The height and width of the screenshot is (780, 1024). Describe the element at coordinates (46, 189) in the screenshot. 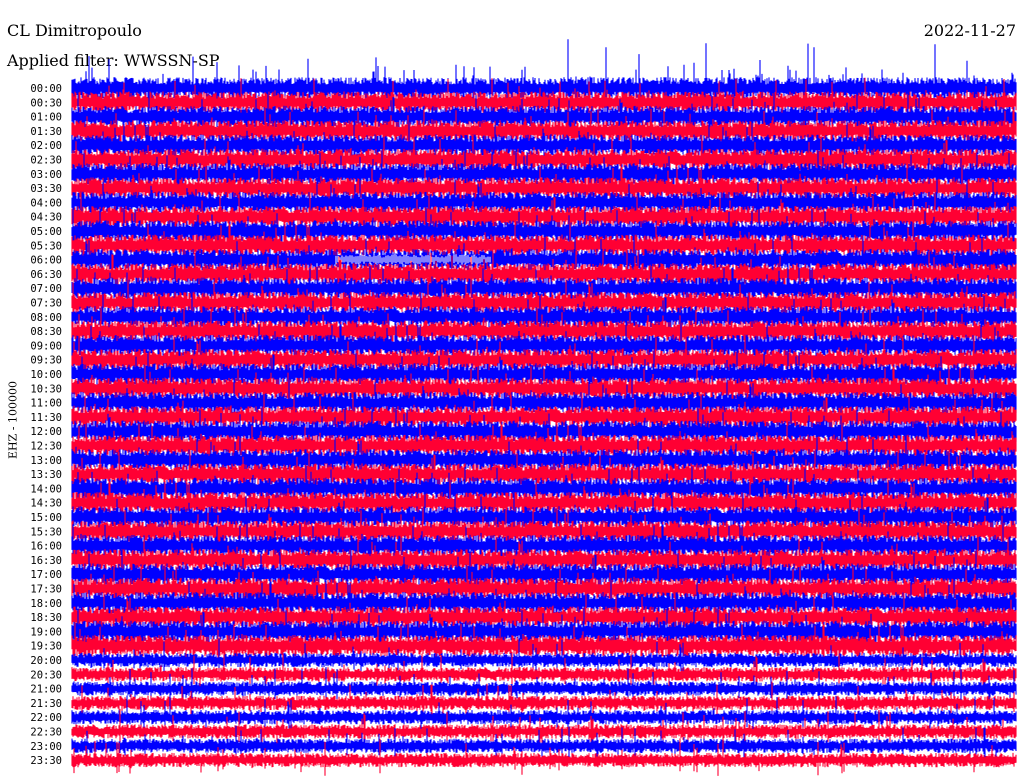

I see `row-tick-label: 03:30` at that location.